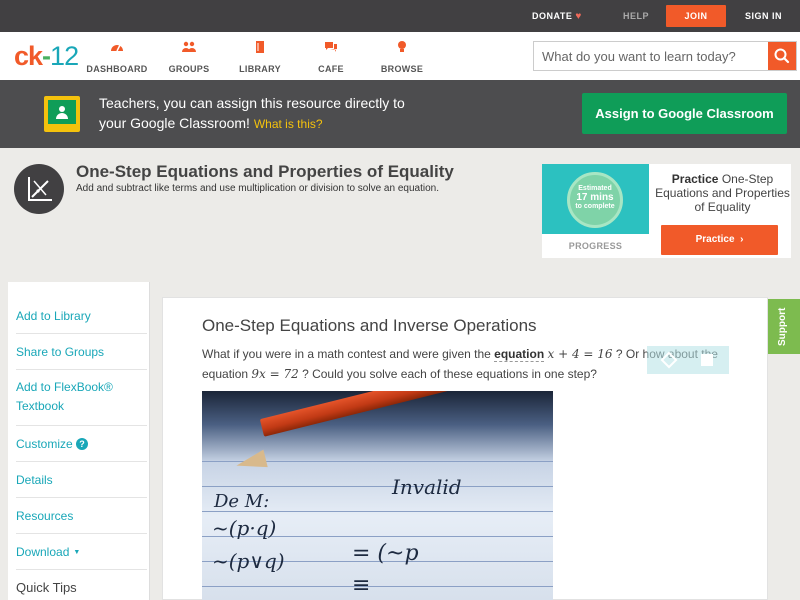 Image resolution: width=800 pixels, height=600 pixels. I want to click on annotation-toolbar, so click(688, 360).